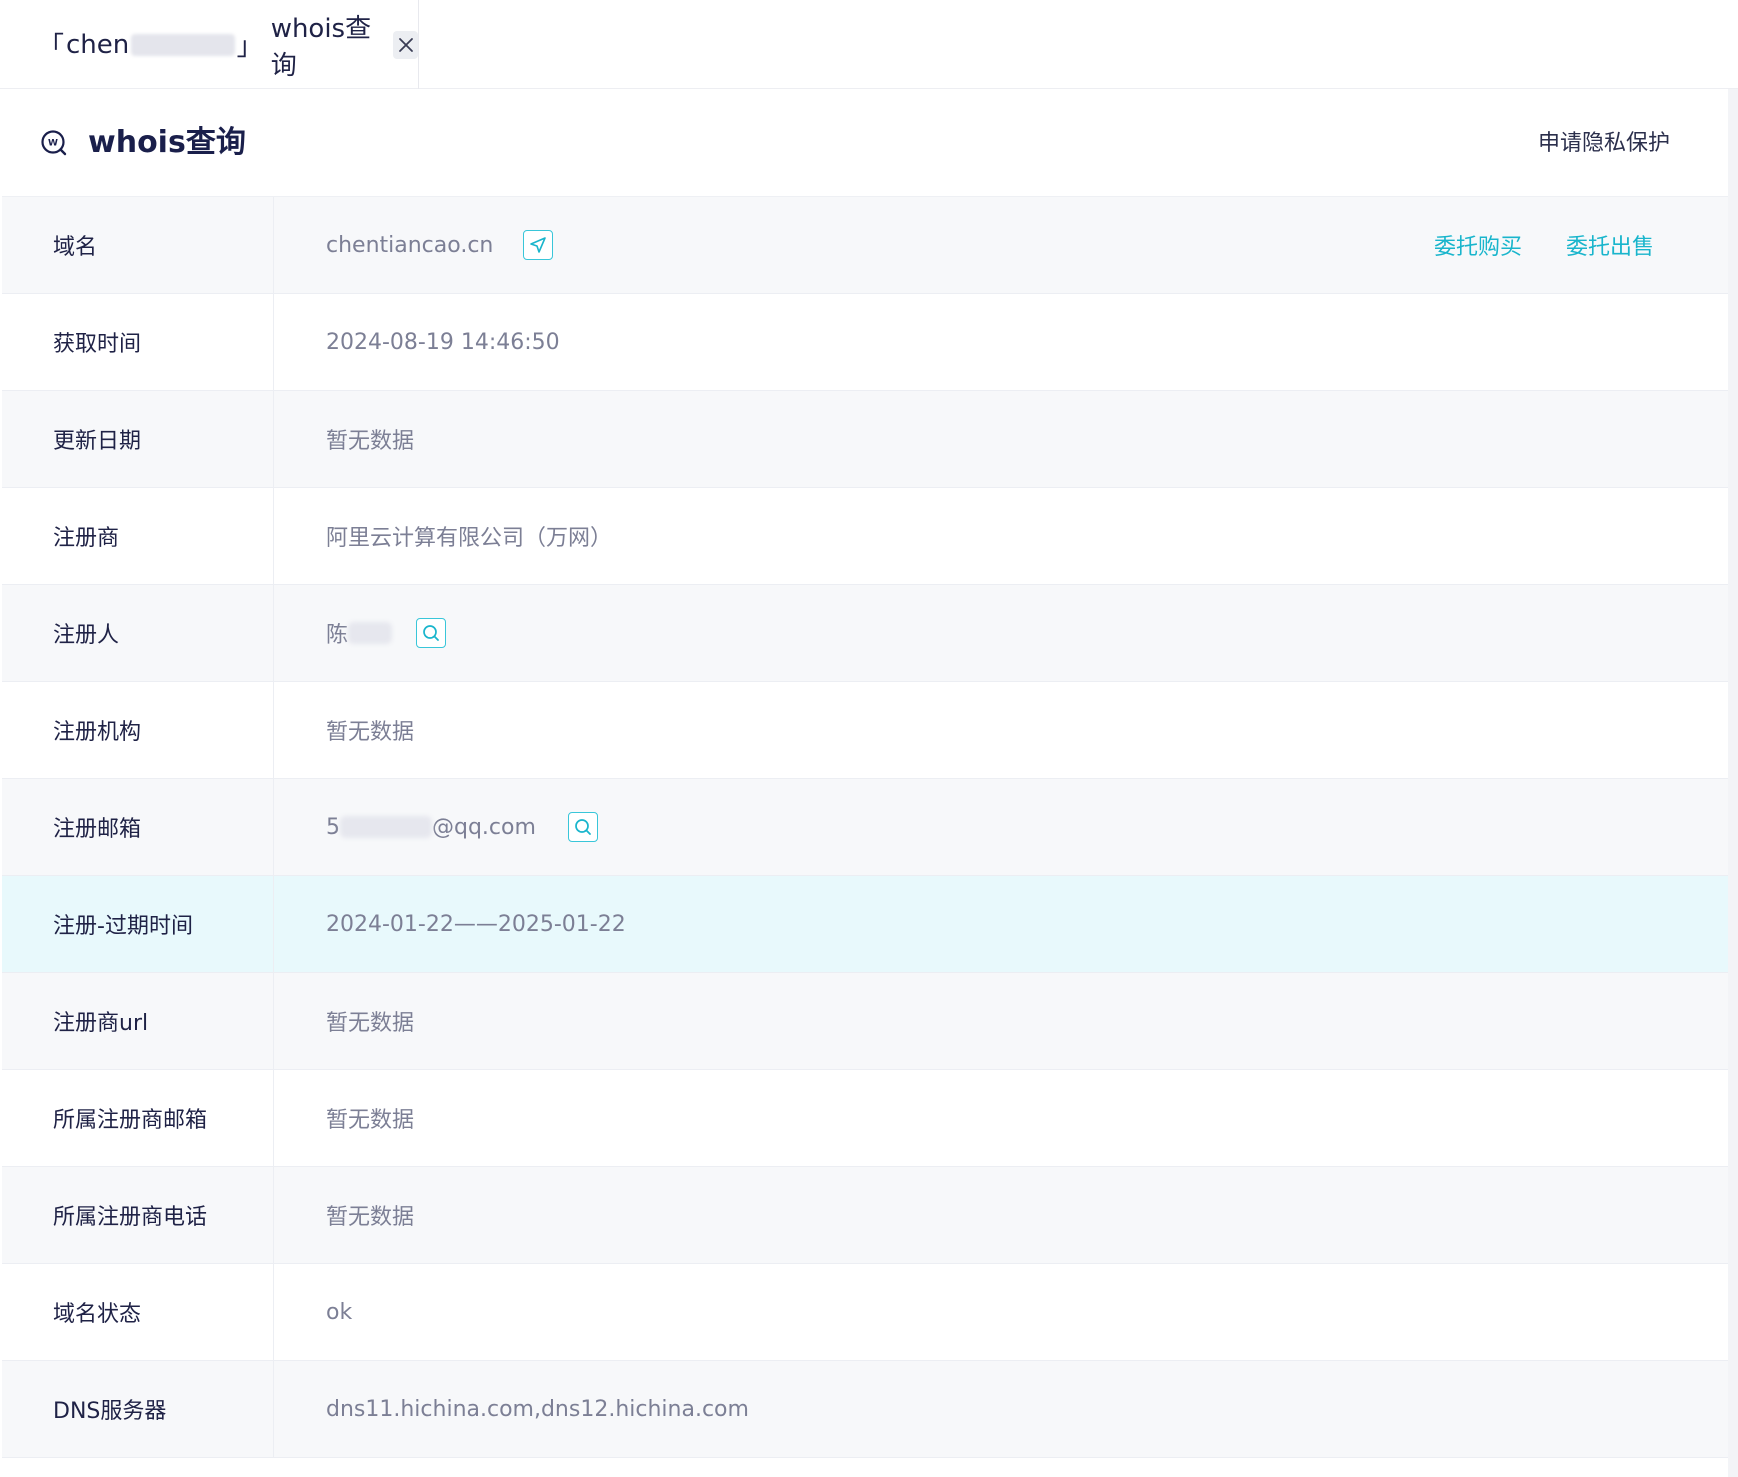 The width and height of the screenshot is (1738, 1477). I want to click on tab-title: whois查询, so click(321, 47).